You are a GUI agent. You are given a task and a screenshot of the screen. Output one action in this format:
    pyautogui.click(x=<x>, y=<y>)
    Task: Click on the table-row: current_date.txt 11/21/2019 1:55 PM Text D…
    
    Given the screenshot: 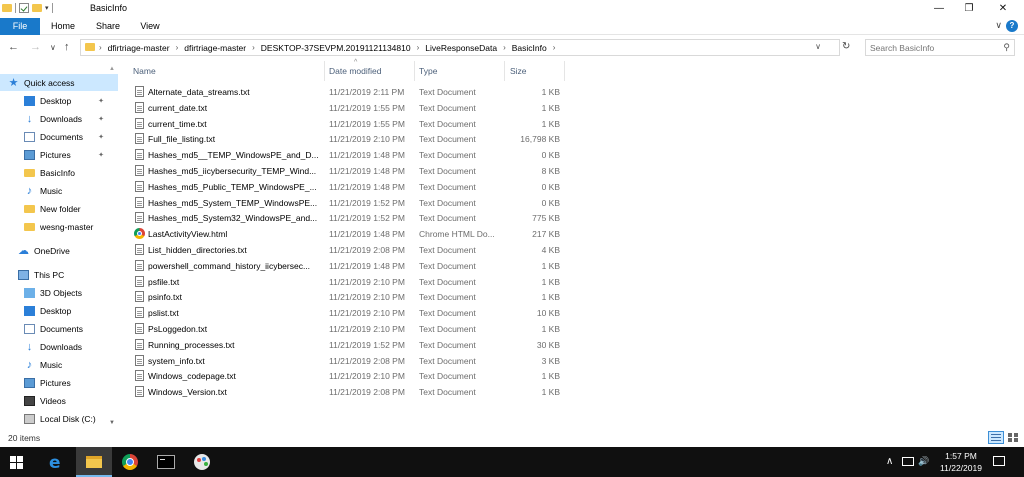 What is the action you would take?
    pyautogui.click(x=348, y=108)
    